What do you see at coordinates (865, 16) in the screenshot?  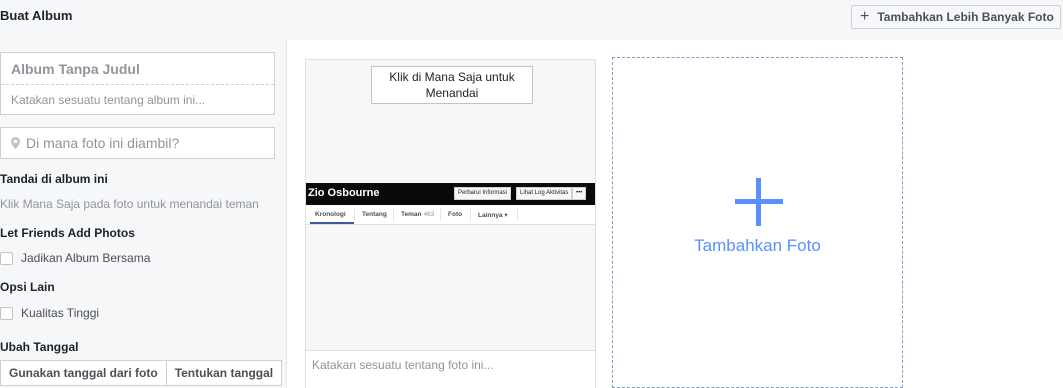 I see `plus-icon: +` at bounding box center [865, 16].